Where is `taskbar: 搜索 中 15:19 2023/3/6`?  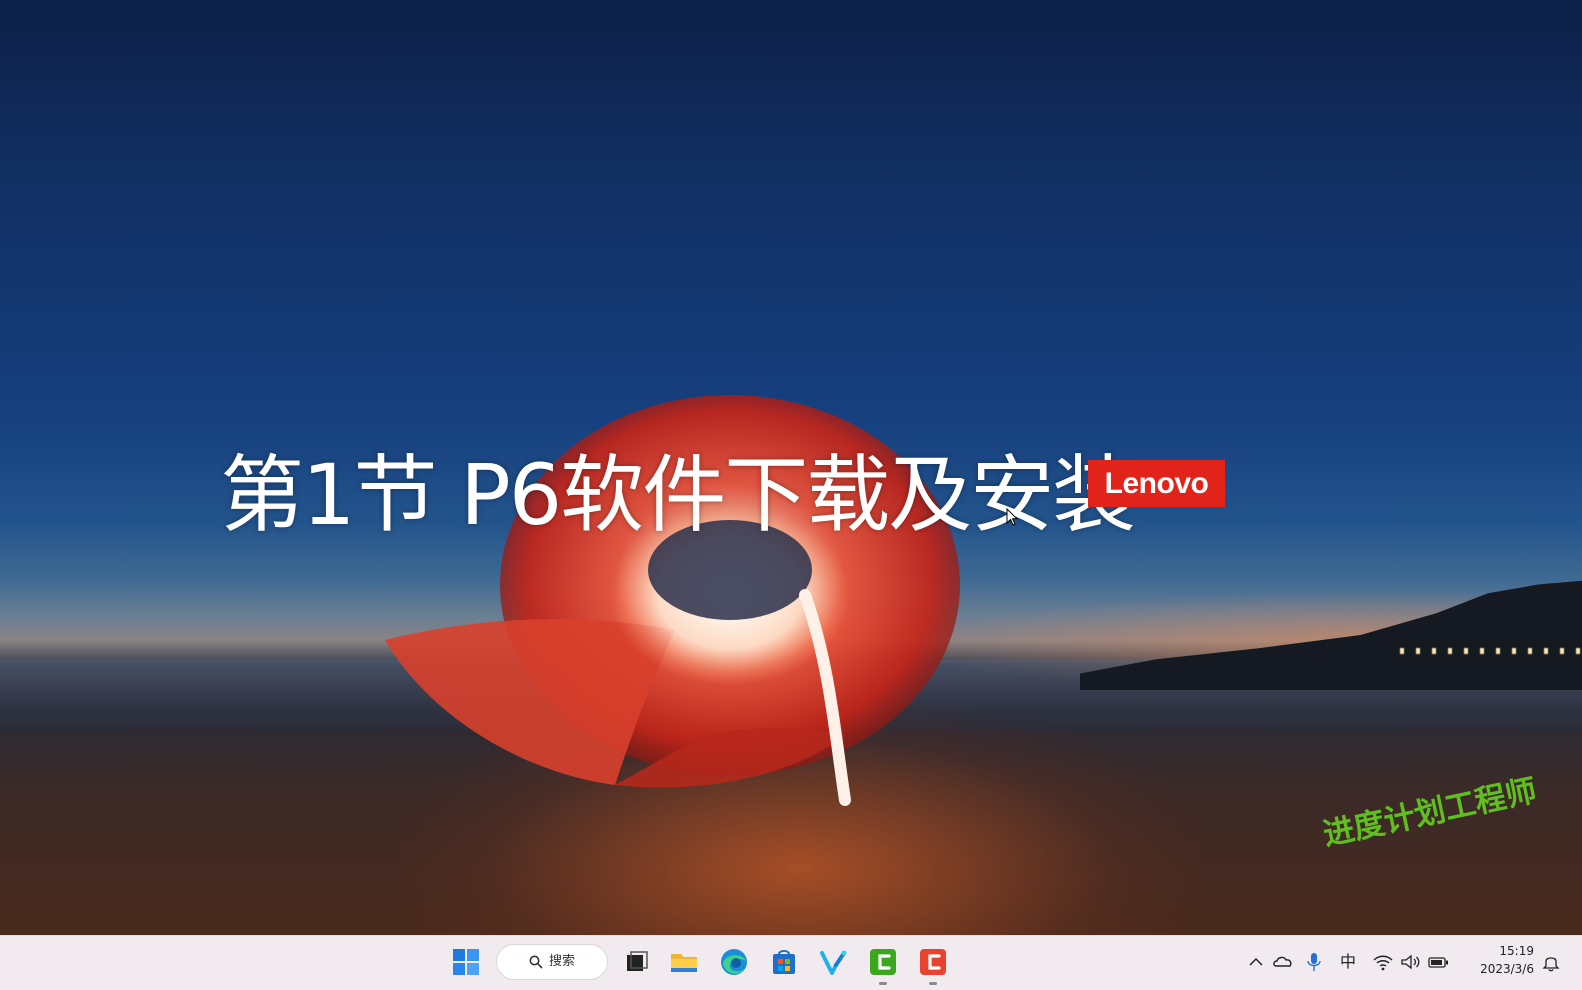
taskbar: 搜索 中 15:19 2023/3/6 is located at coordinates (791, 962).